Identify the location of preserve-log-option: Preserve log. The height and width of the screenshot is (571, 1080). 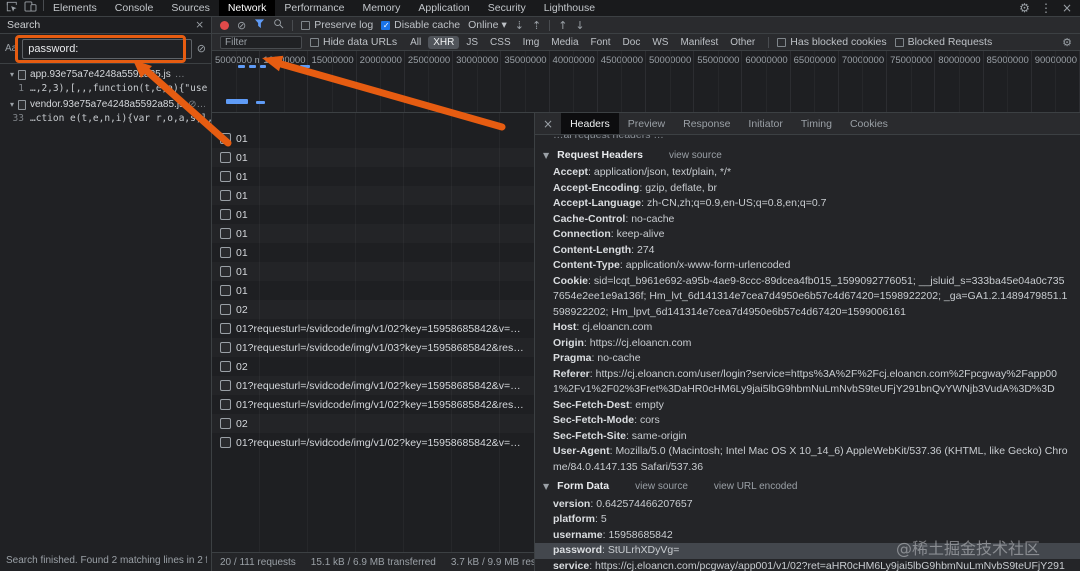
(337, 25).